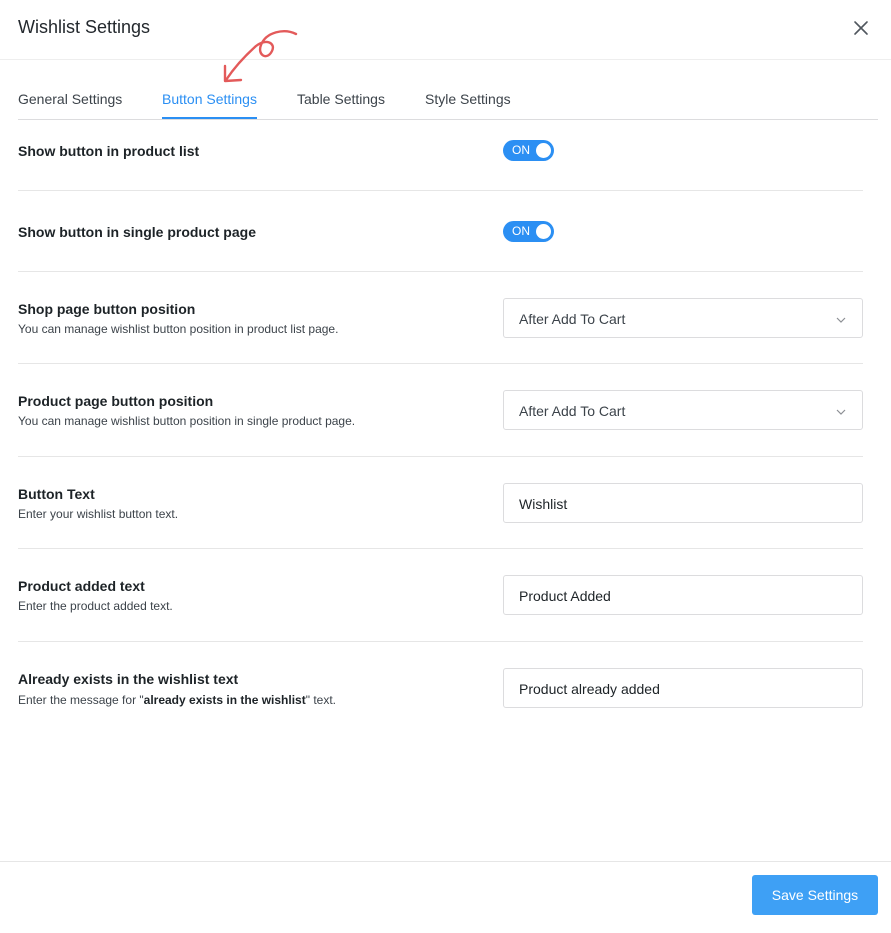 This screenshot has height=933, width=891. Describe the element at coordinates (468, 99) in the screenshot. I see `tab-style-settings: Style Settings` at that location.